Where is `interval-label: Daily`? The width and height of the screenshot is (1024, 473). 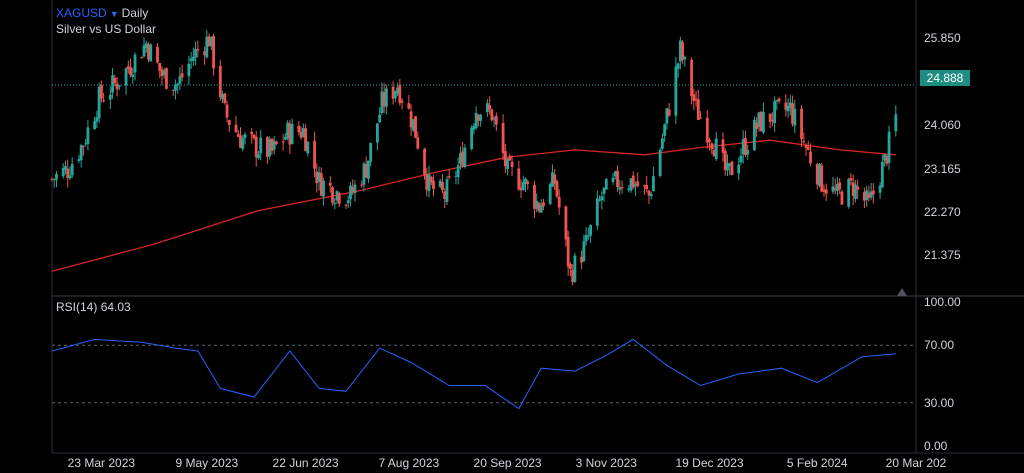
interval-label: Daily is located at coordinates (135, 13).